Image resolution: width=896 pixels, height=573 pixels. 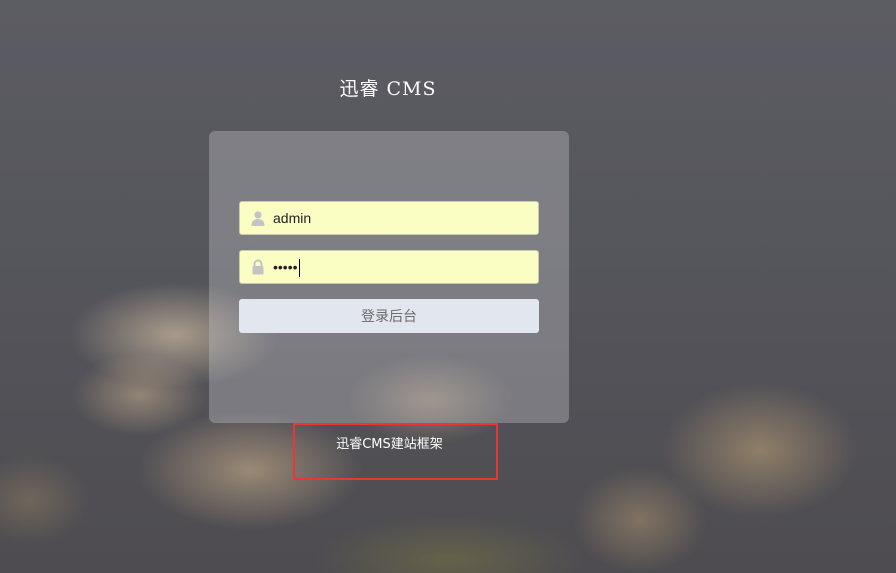 I want to click on username-field: admin, so click(x=389, y=218).